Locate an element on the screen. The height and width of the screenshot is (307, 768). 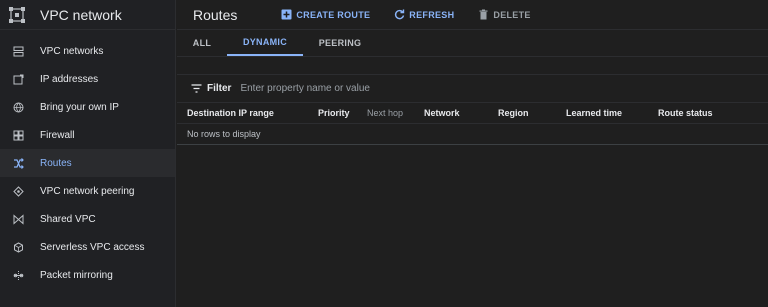
delete-button: DELETE is located at coordinates (504, 14).